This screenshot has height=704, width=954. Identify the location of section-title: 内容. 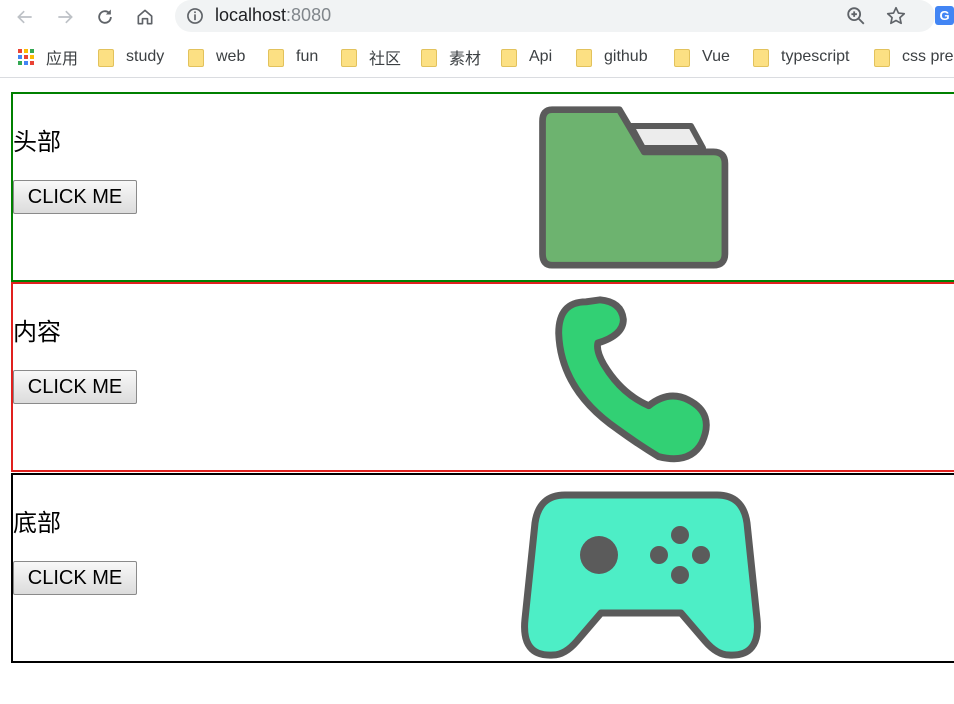
(37, 332).